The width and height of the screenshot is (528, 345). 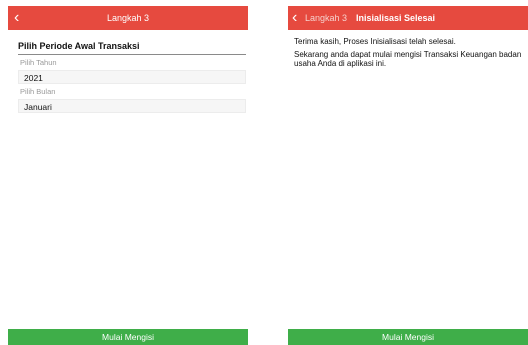 What do you see at coordinates (396, 18) in the screenshot?
I see `right-header-title: Inisialisasi Selesai` at bounding box center [396, 18].